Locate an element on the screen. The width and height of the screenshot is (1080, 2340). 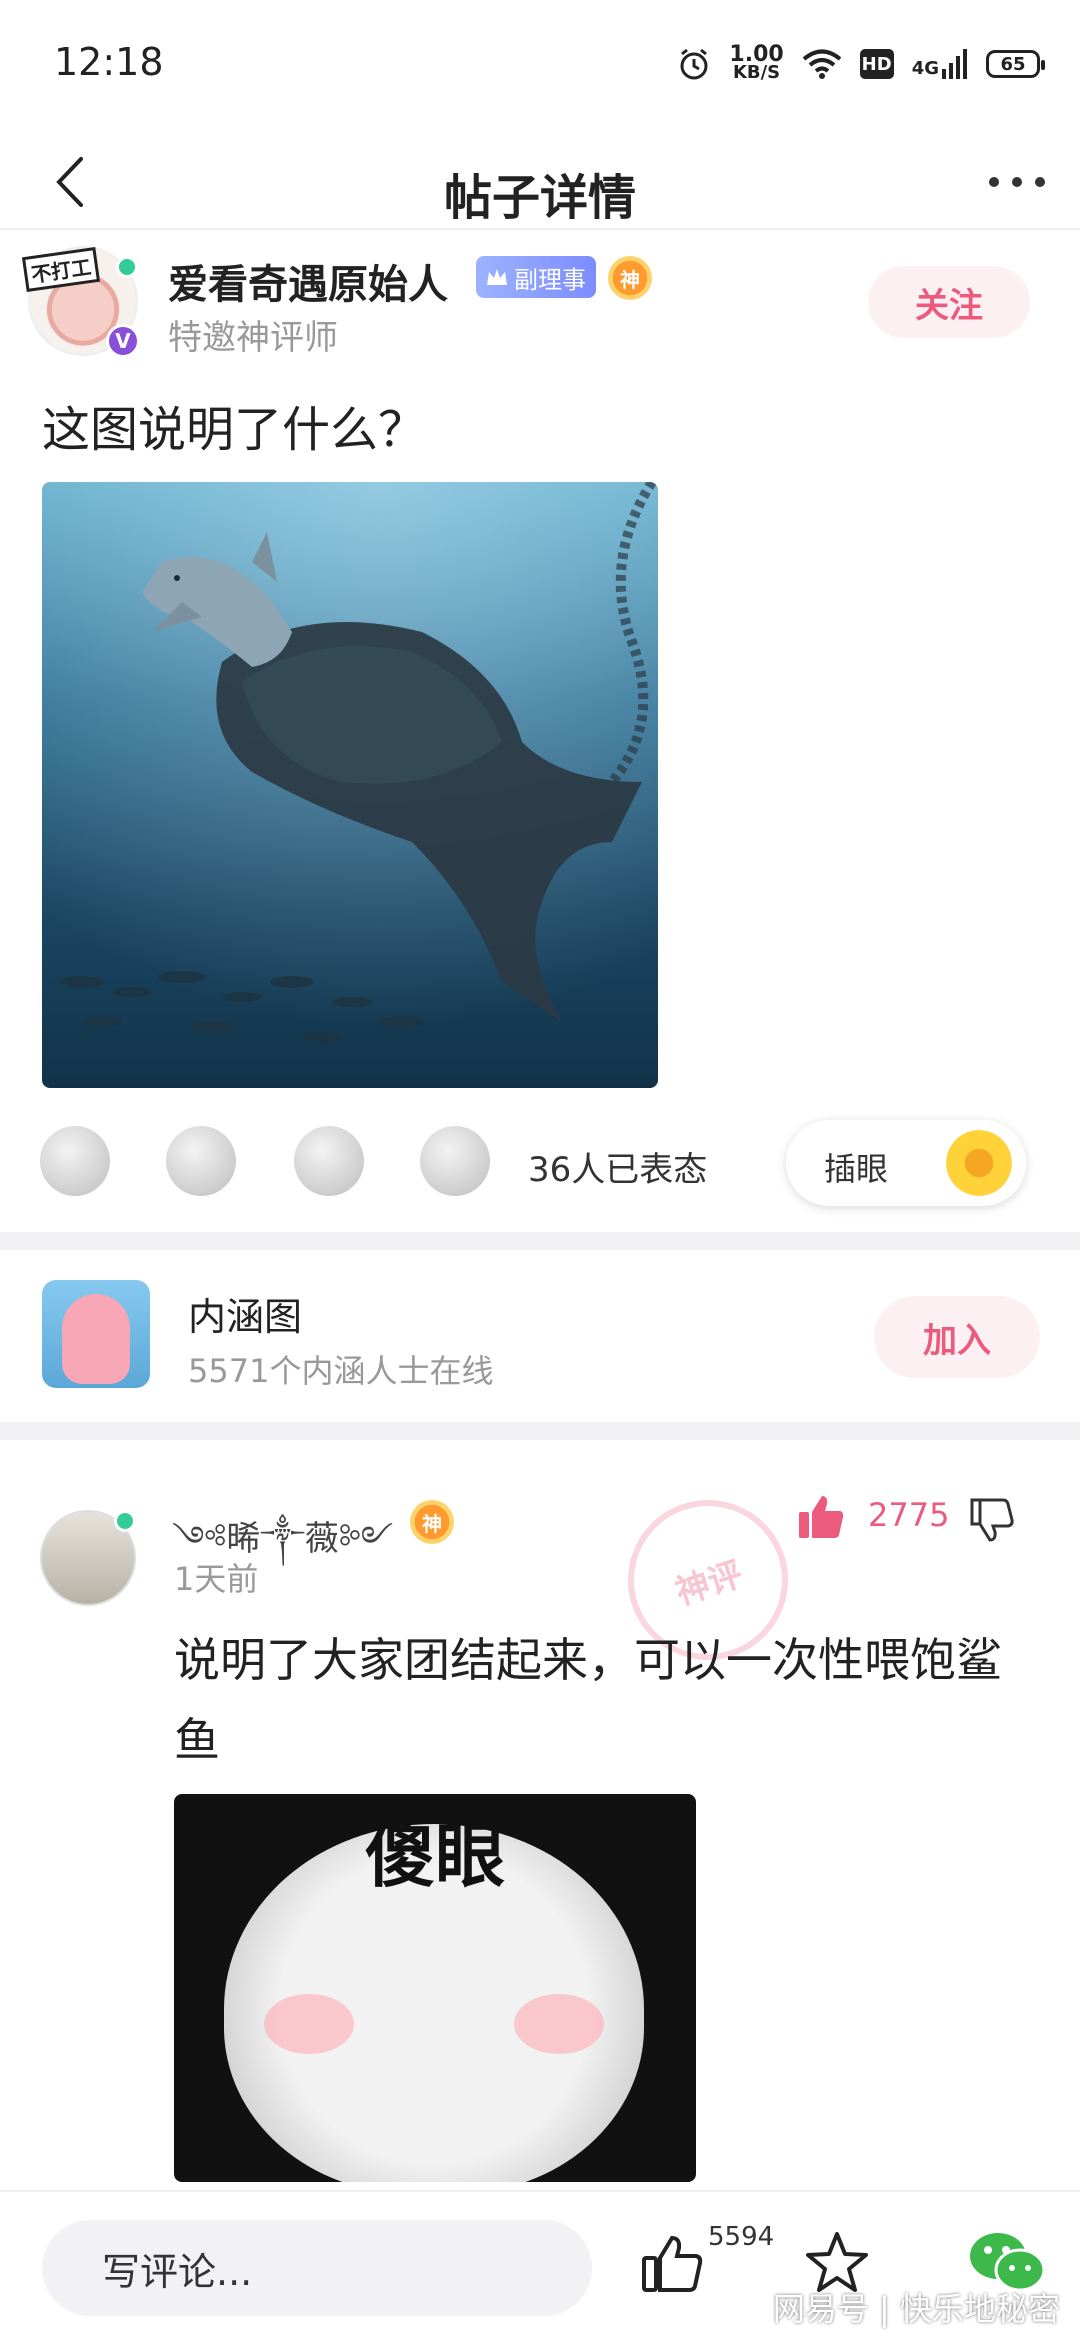
reaction-count: 36人已表态 is located at coordinates (617, 1166).